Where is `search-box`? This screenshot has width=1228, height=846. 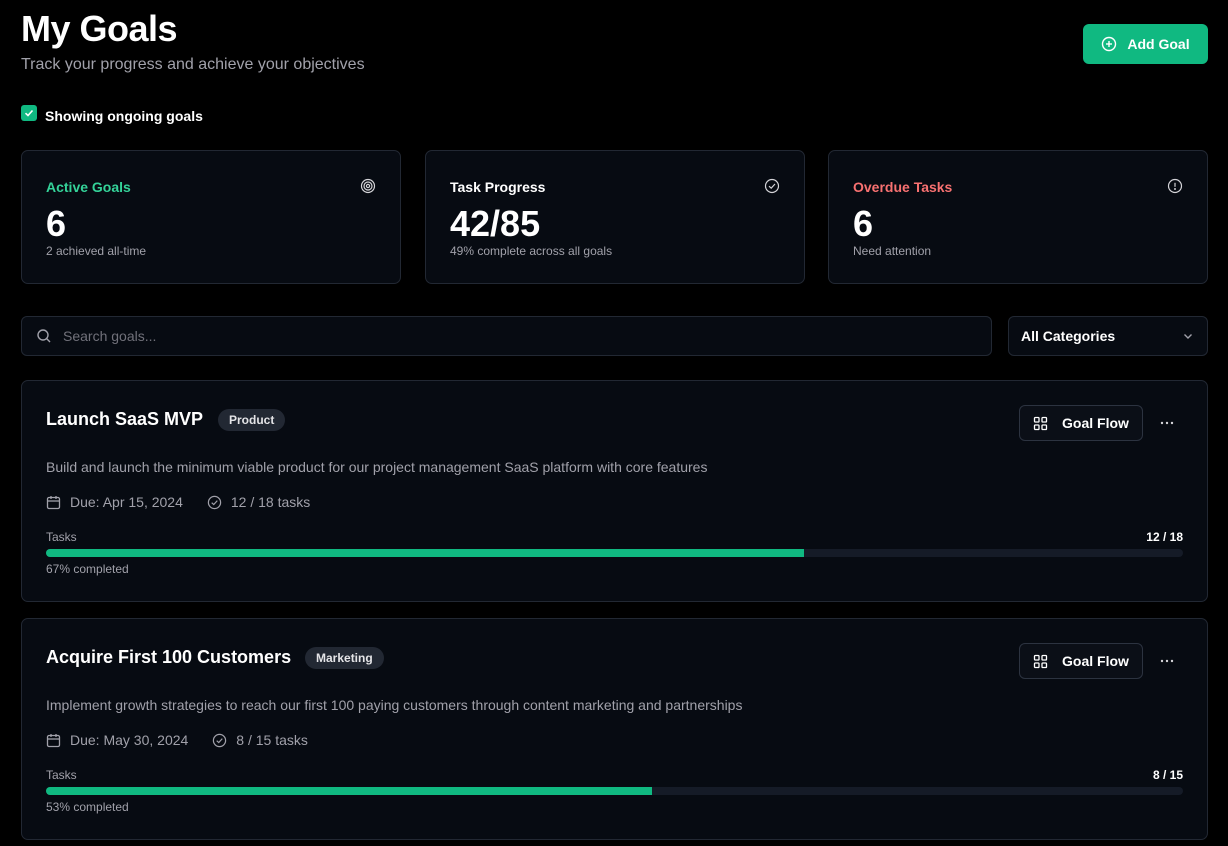
search-box is located at coordinates (506, 336).